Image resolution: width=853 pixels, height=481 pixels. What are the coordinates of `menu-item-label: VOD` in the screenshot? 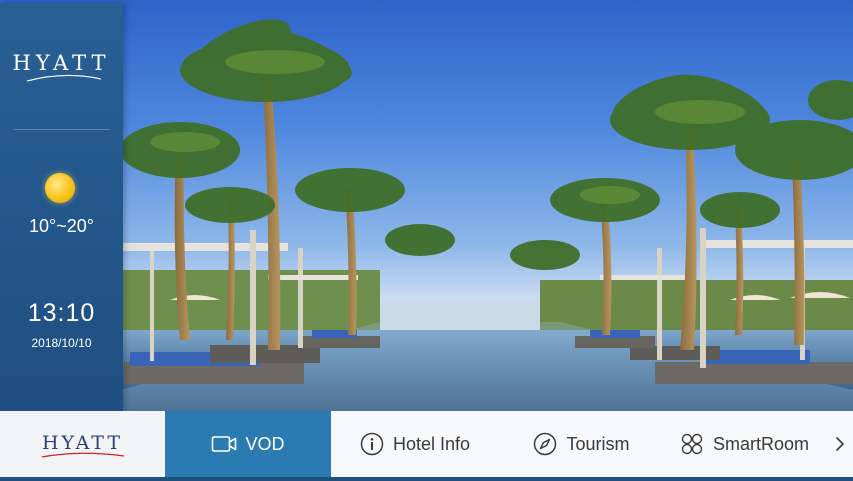 It's located at (265, 443).